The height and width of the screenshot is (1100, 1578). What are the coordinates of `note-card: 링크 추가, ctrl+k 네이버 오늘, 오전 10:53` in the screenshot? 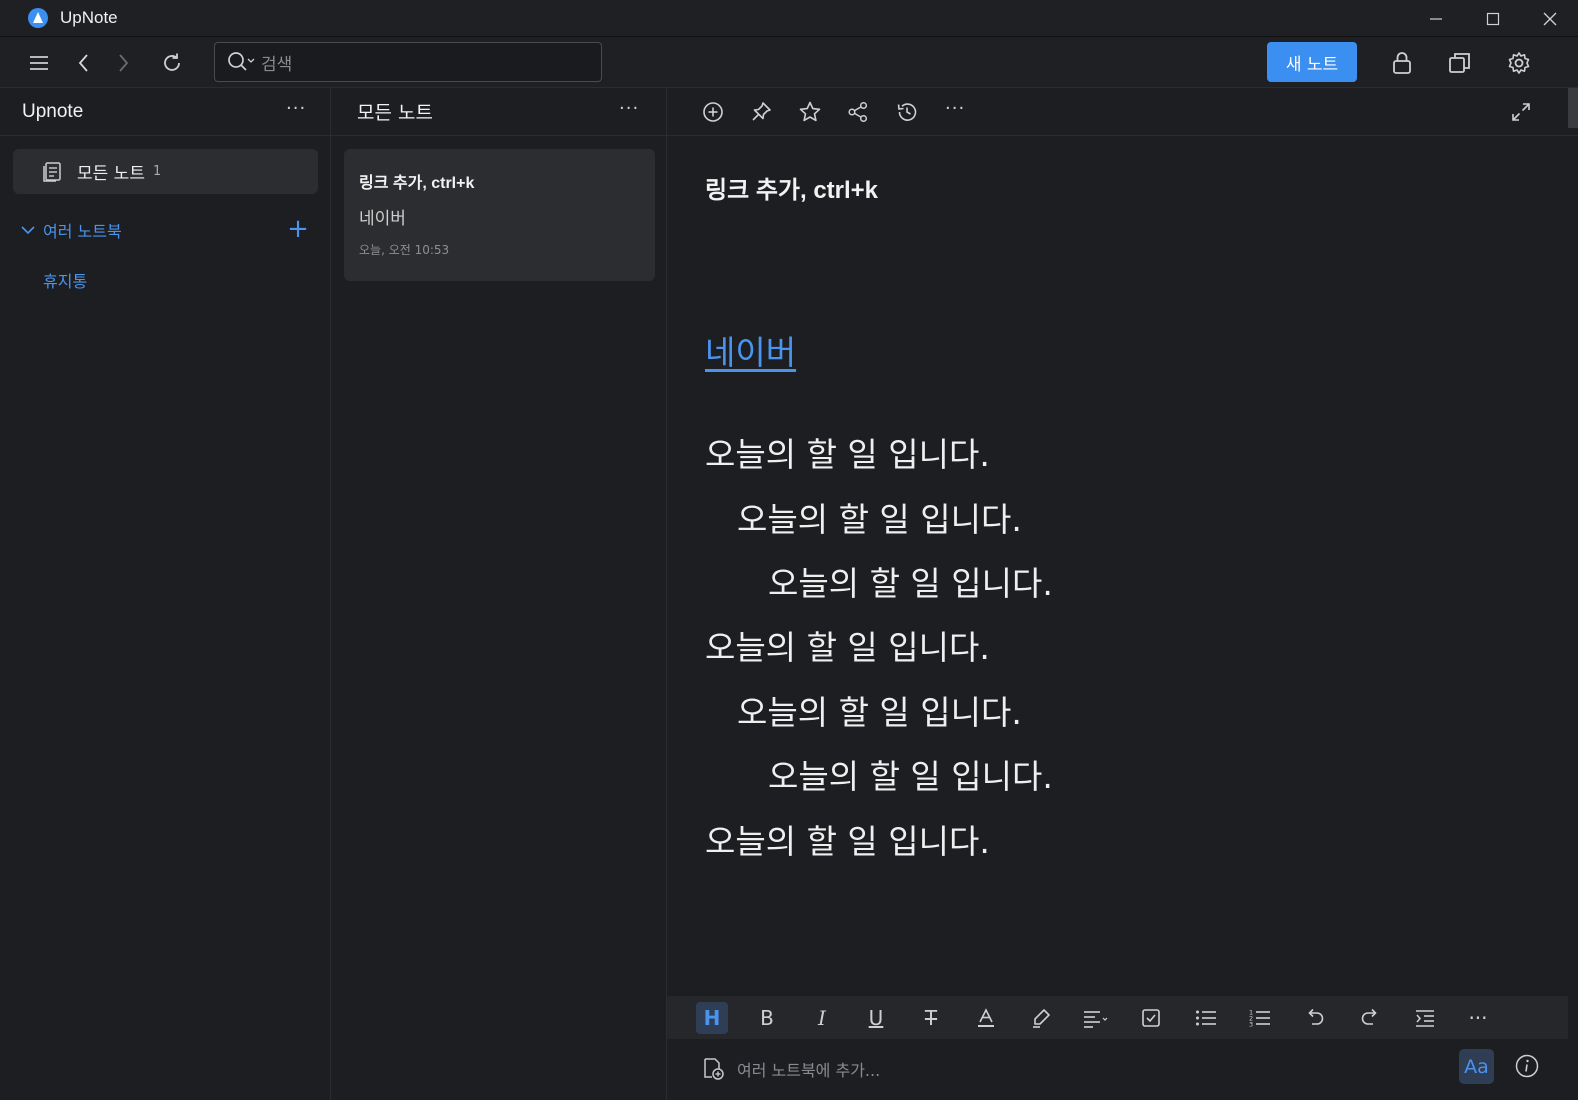 It's located at (499, 215).